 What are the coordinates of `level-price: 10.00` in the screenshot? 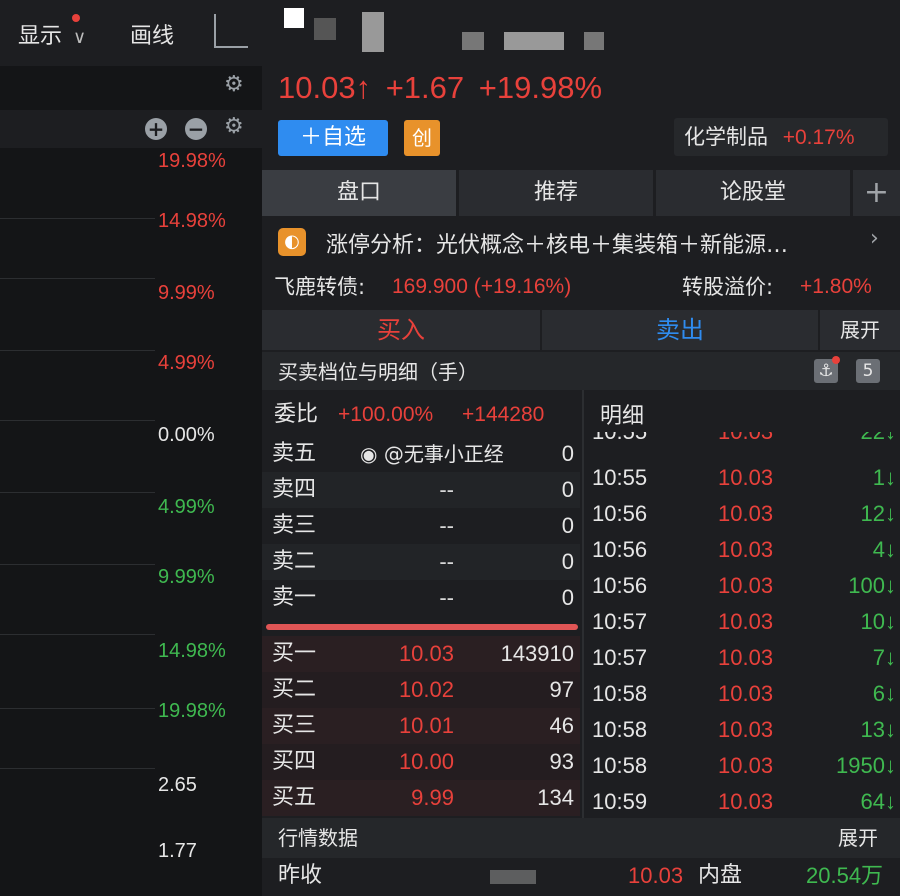 It's located at (426, 761).